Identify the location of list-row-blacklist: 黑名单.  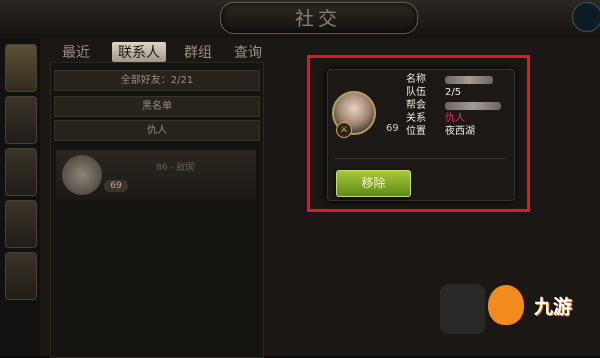
(157, 106).